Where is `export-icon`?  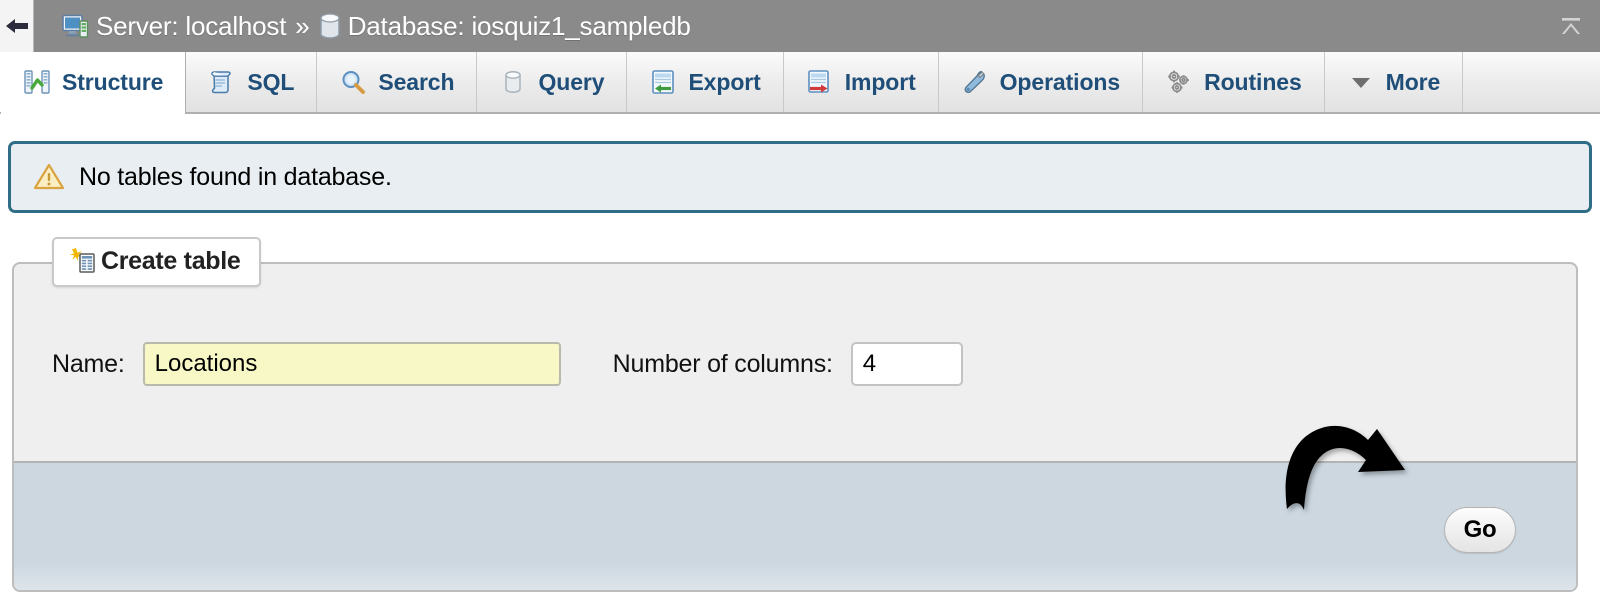 export-icon is located at coordinates (663, 82).